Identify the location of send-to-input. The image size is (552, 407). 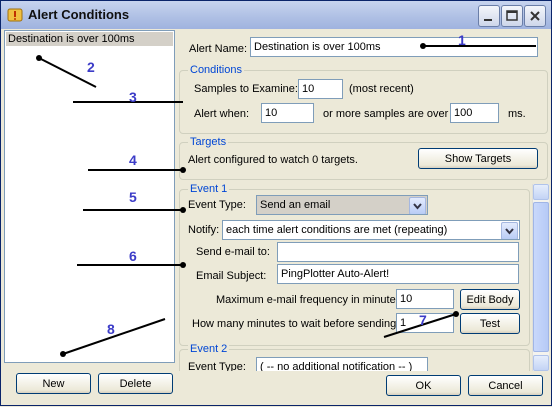
(398, 252).